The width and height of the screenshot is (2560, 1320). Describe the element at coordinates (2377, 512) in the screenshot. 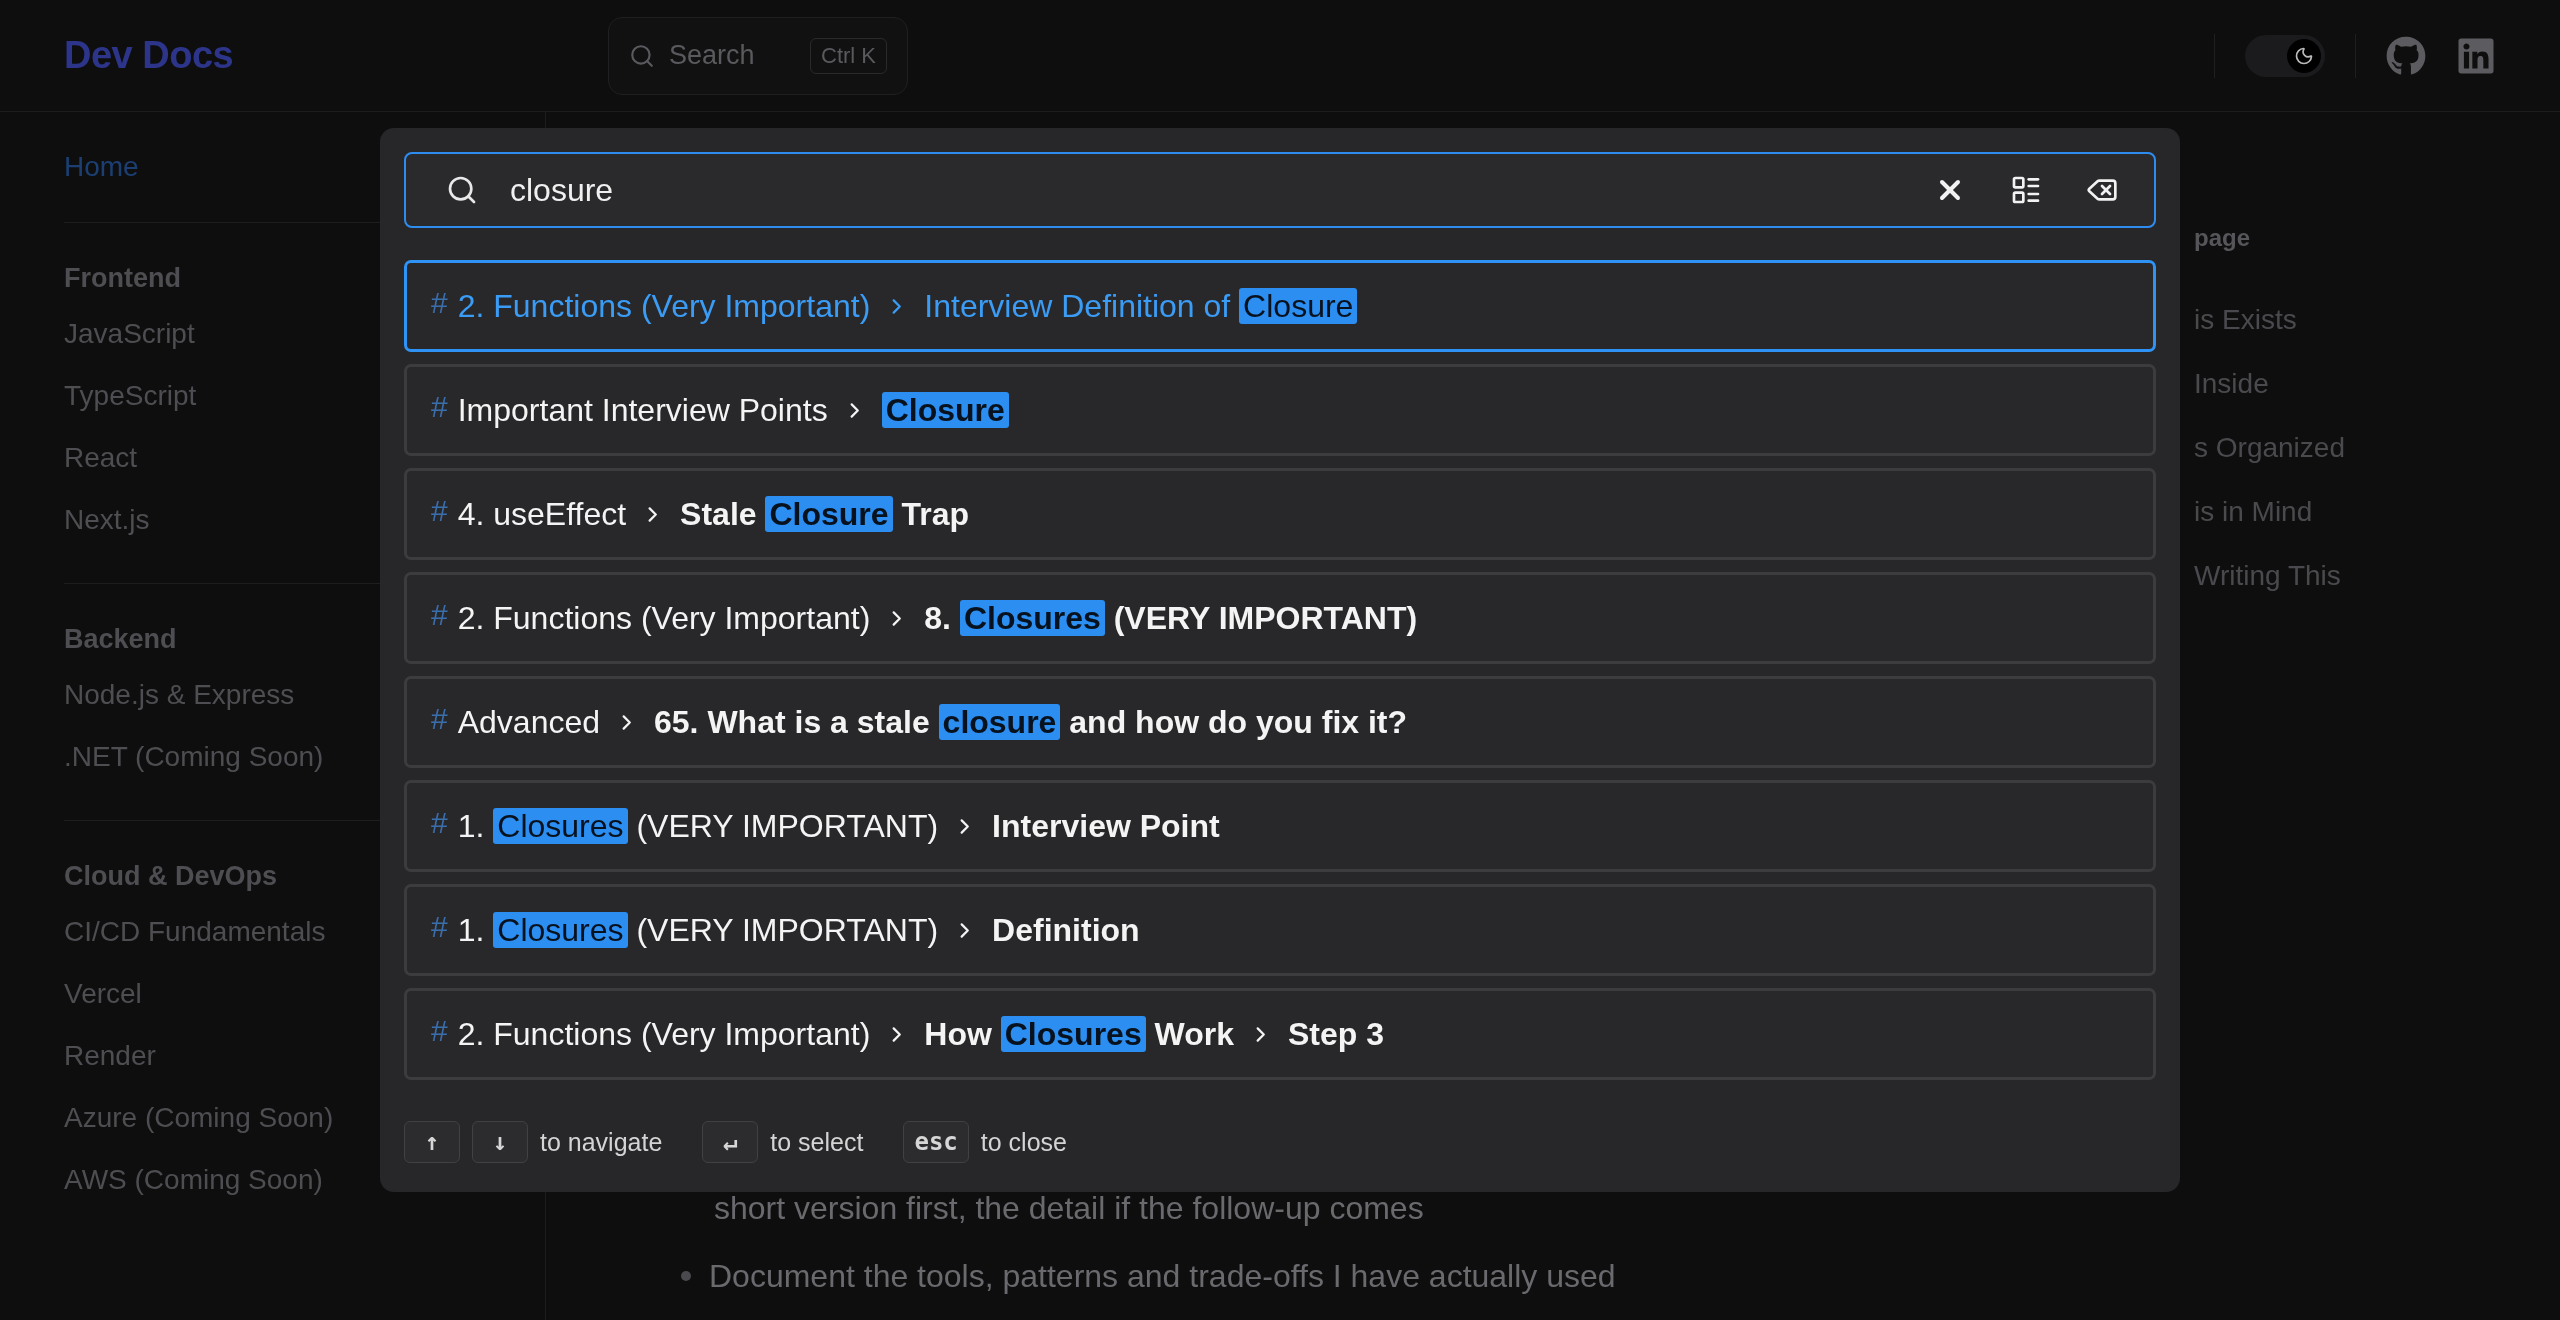

I see `toc-link: is in Mind` at that location.